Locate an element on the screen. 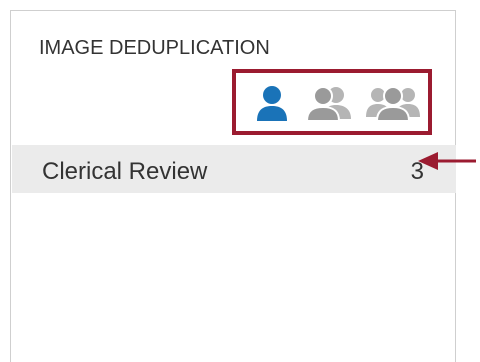  view-mode-highlight is located at coordinates (332, 102).